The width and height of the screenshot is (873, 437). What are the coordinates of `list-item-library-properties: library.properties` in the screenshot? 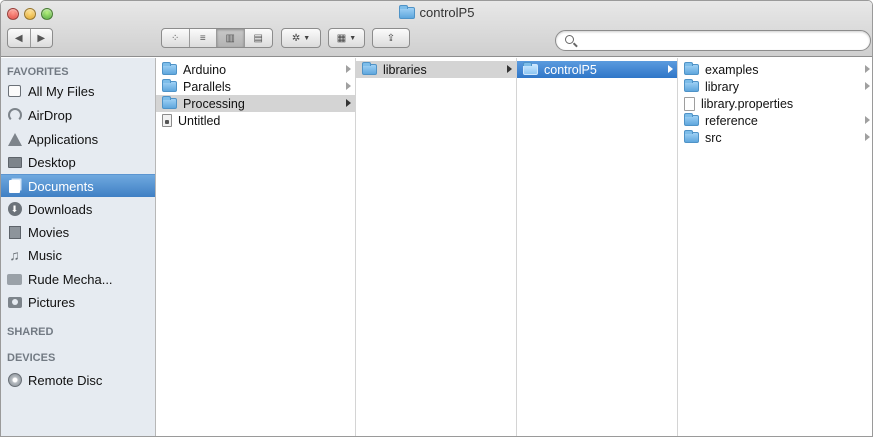 It's located at (775, 103).